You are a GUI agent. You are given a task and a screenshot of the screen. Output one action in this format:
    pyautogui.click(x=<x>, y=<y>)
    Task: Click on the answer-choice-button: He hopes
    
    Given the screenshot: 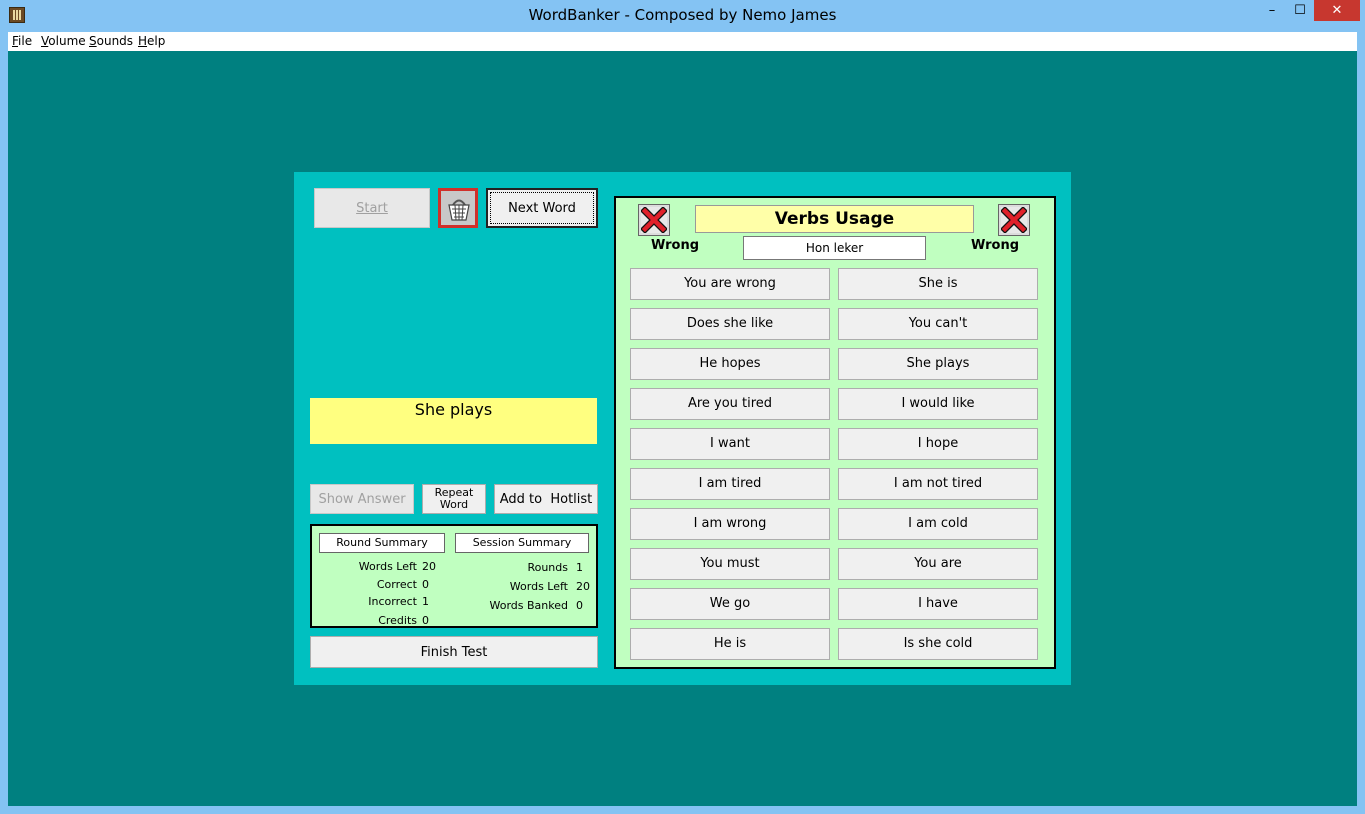 What is the action you would take?
    pyautogui.click(x=730, y=364)
    